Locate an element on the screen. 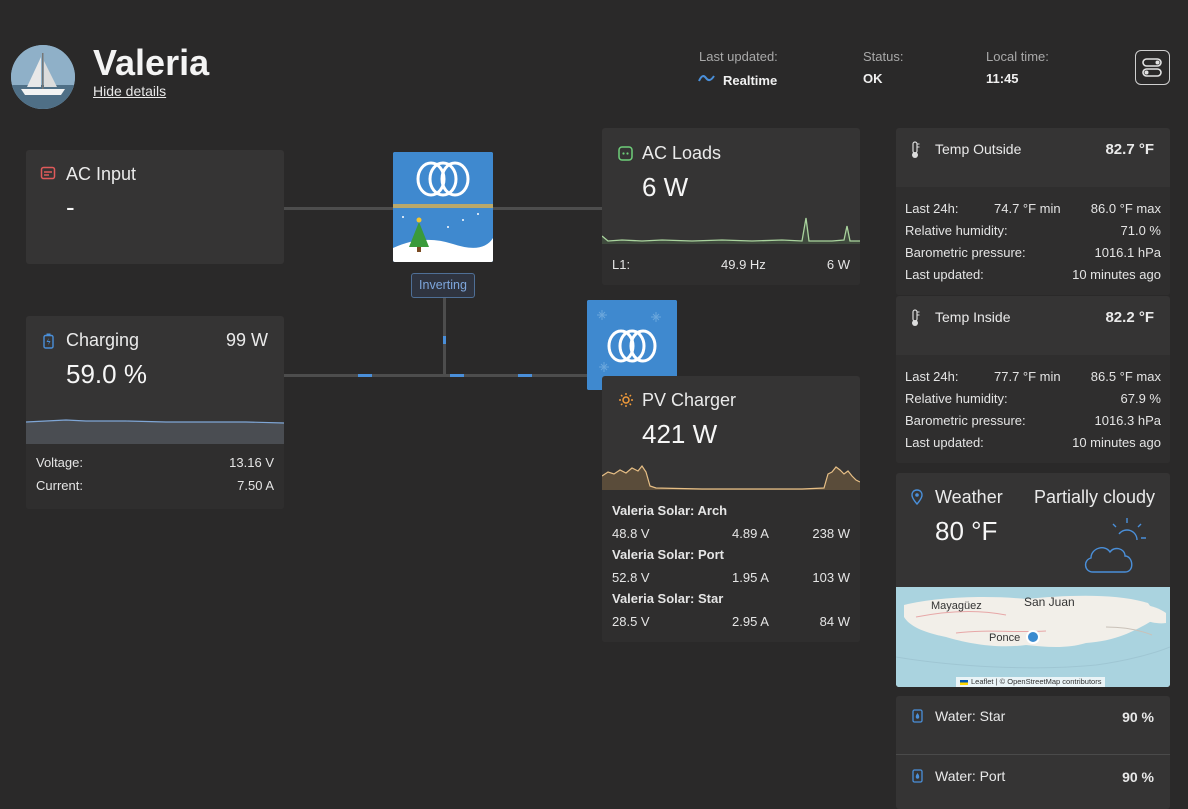 Image resolution: width=1188 pixels, height=809 pixels. battery-current: 7.50 A is located at coordinates (255, 485).